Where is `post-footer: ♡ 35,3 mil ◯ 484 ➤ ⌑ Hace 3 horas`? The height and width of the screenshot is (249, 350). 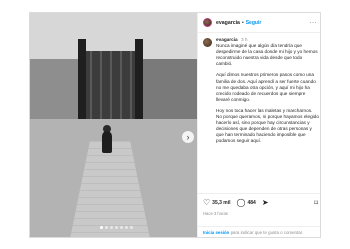
post-footer: ♡ 35,3 mil ◯ 484 ➤ ⌑ Hace 3 horas is located at coordinates (259, 204).